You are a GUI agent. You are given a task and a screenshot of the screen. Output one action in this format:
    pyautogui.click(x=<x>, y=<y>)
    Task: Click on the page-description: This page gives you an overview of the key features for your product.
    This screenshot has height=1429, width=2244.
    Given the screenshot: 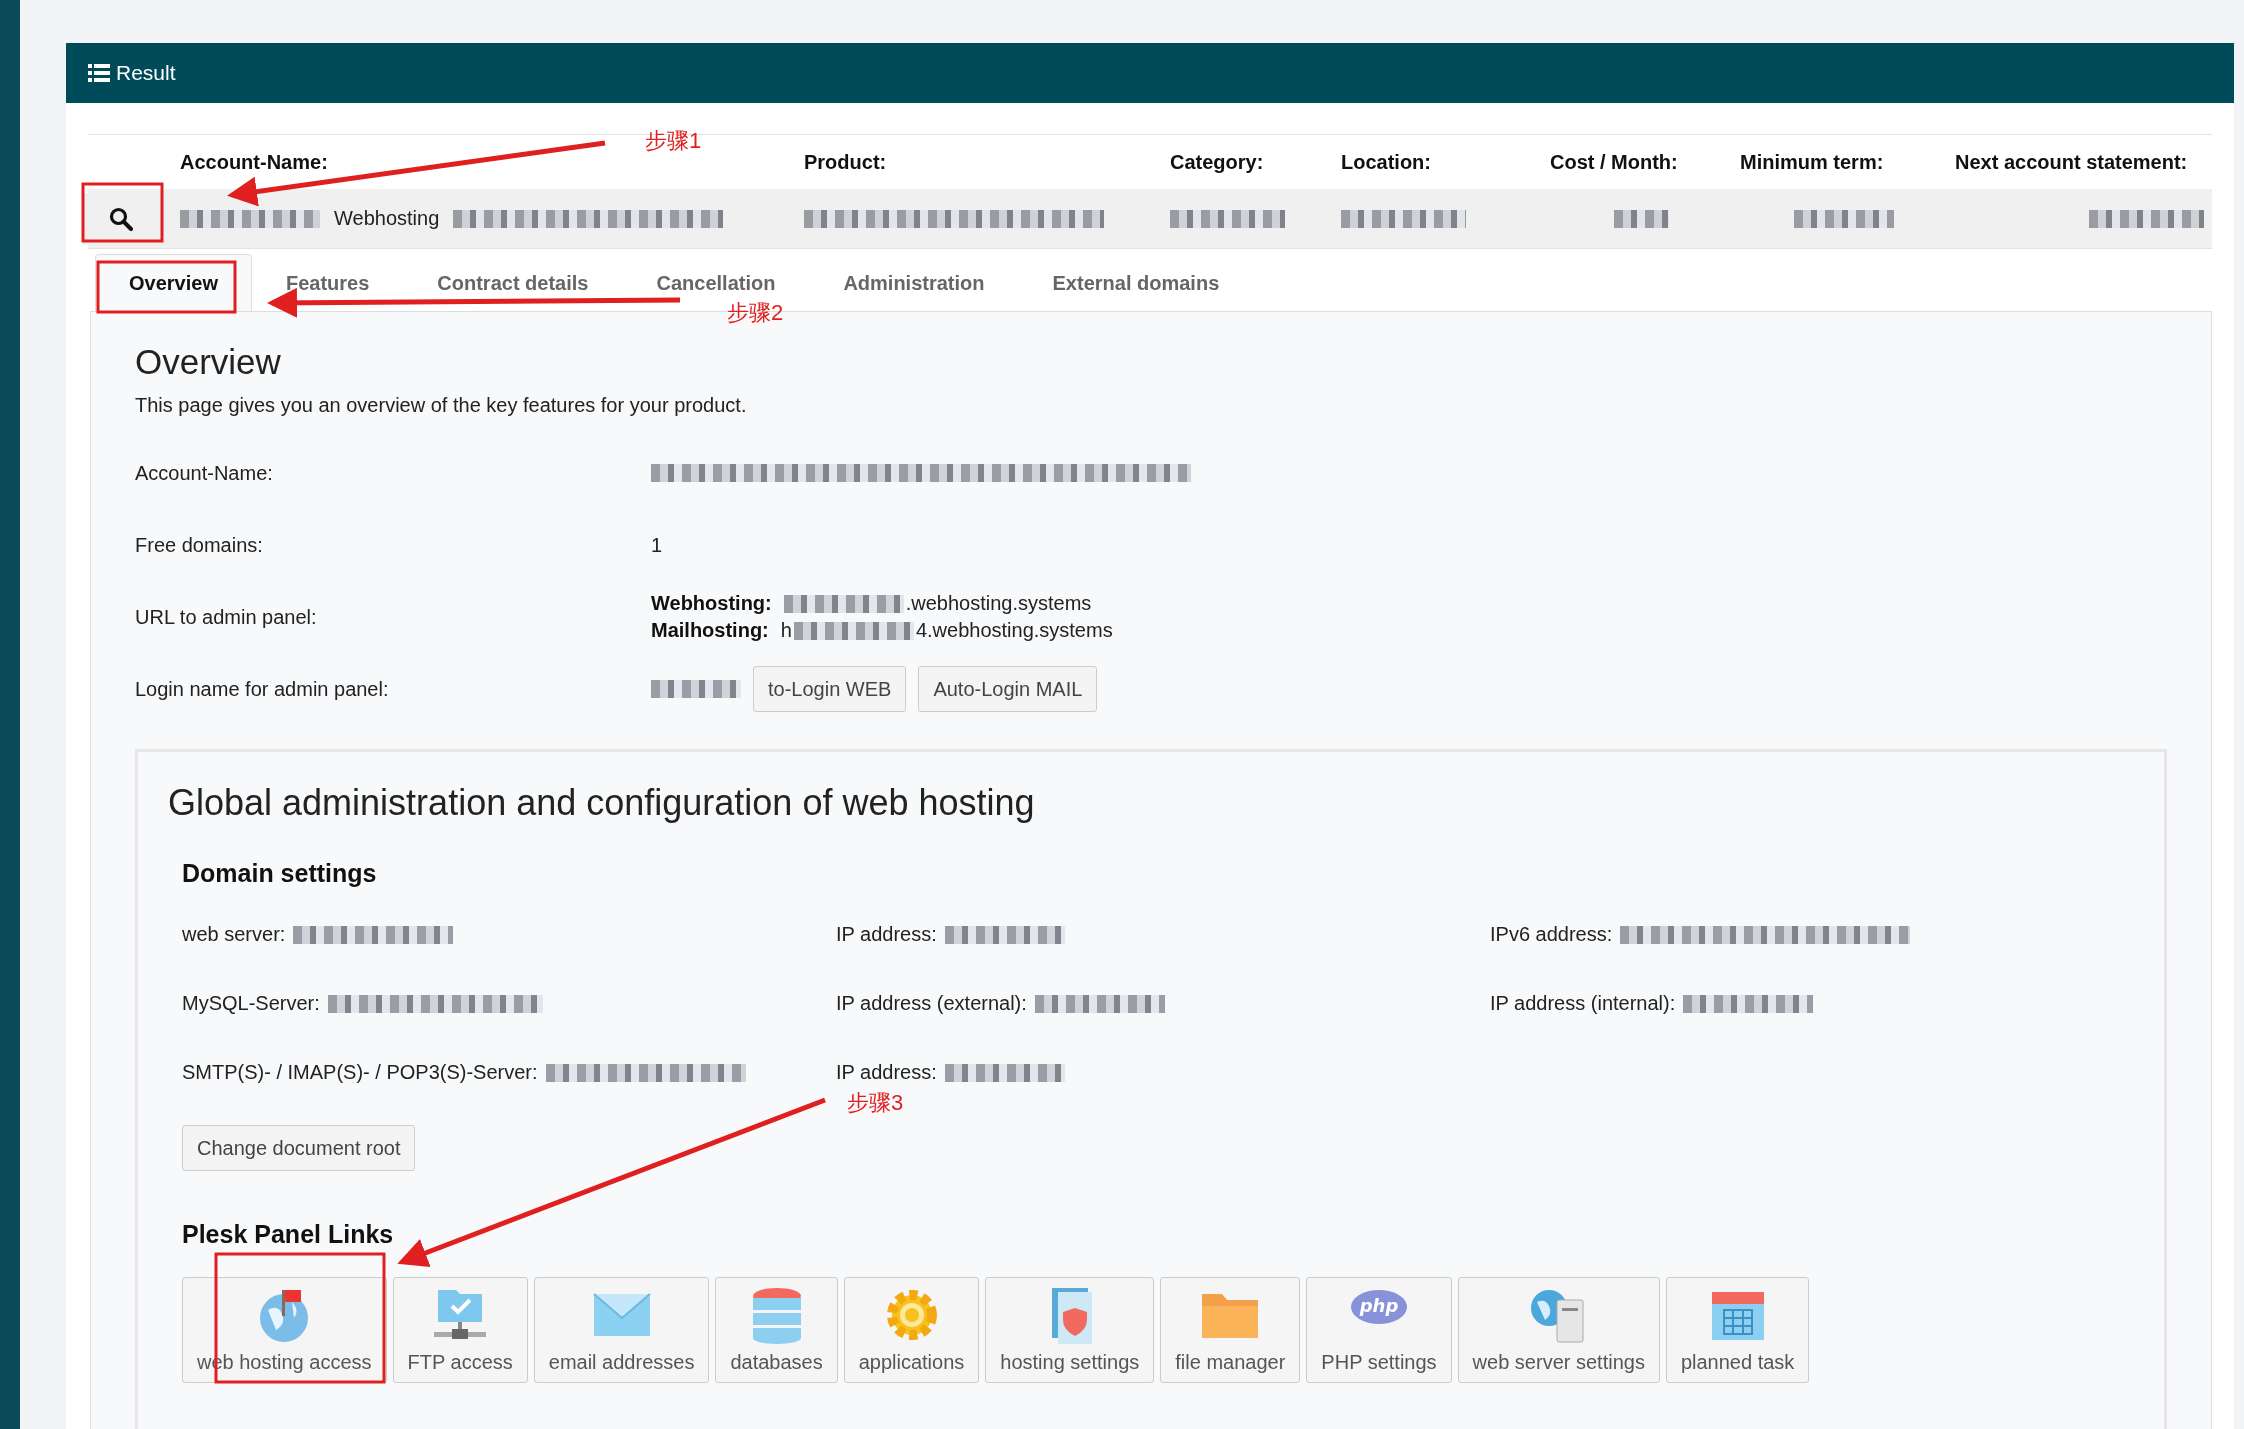 What is the action you would take?
    pyautogui.click(x=441, y=405)
    